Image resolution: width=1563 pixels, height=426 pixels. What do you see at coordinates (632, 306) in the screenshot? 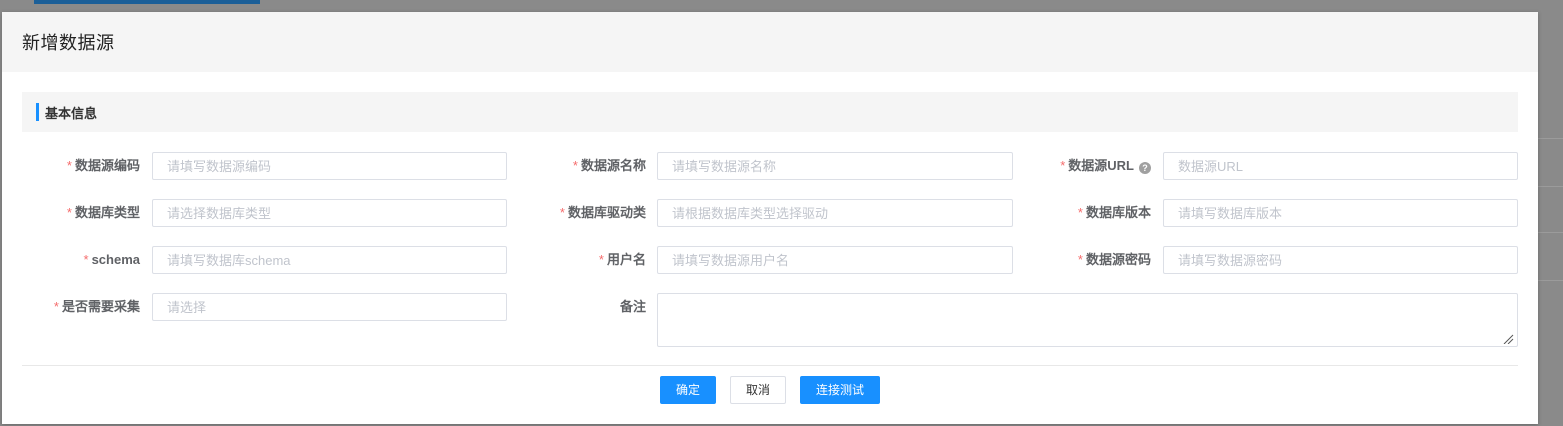
I see `label-remark: 备注` at bounding box center [632, 306].